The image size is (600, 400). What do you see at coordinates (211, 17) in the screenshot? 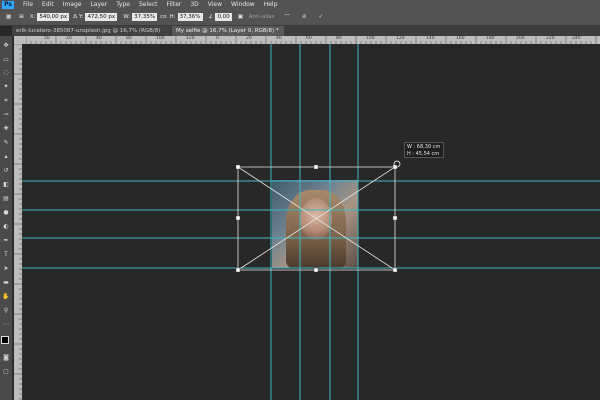
I see `rotate-icon: ∠` at bounding box center [211, 17].